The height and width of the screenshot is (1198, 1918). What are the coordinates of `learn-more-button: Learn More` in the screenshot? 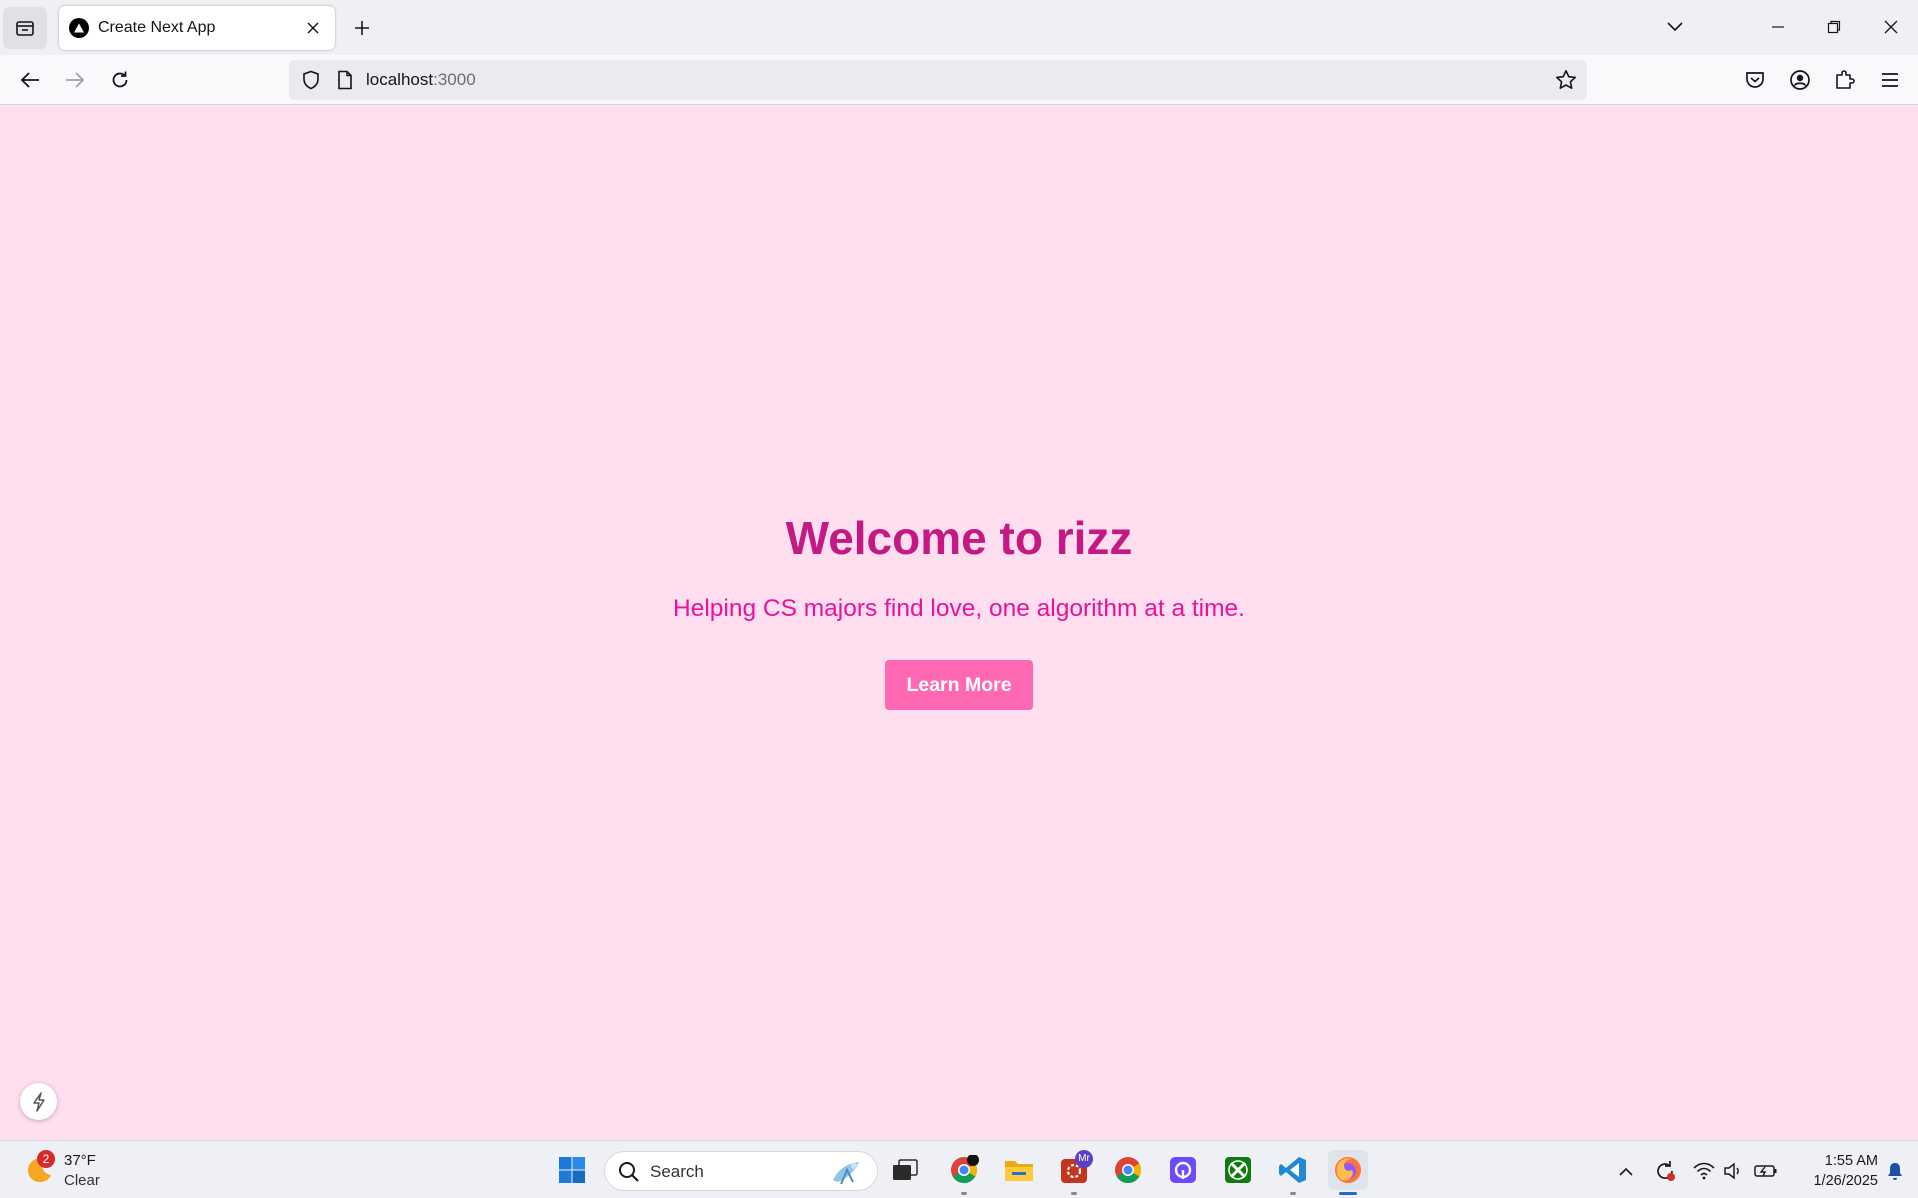 It's located at (959, 685).